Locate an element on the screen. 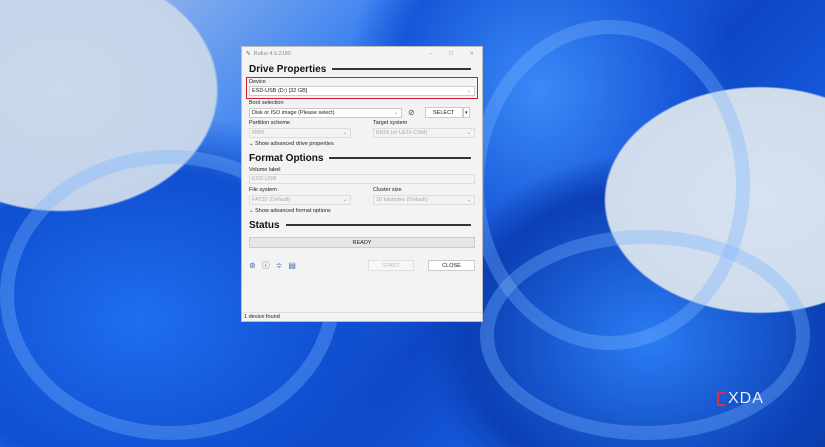 The image size is (825, 447). partition-scheme-label: Partition scheme is located at coordinates (269, 123).